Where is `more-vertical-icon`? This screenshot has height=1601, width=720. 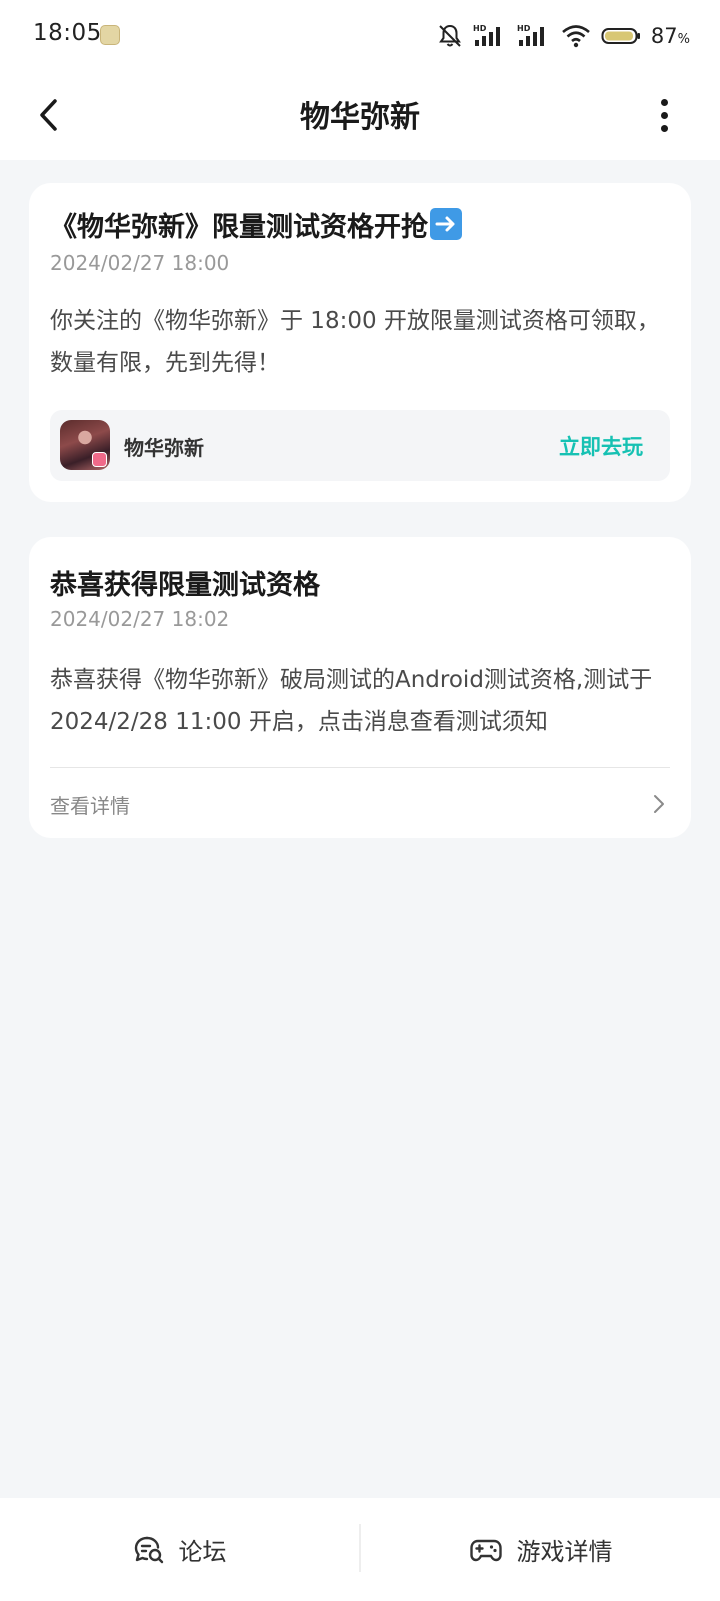 more-vertical-icon is located at coordinates (664, 102).